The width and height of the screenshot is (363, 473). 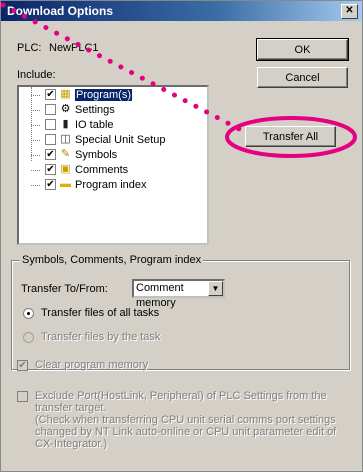 What do you see at coordinates (50, 109) in the screenshot?
I see `settings-checkbox` at bounding box center [50, 109].